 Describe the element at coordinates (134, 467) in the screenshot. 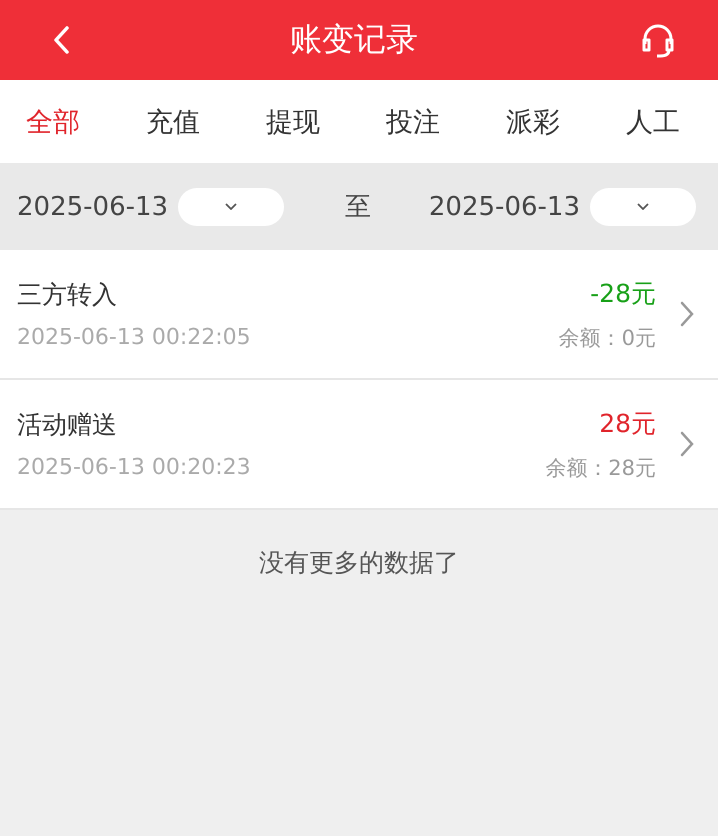

I see `record-time: 2025-06-13 00:20:23` at that location.